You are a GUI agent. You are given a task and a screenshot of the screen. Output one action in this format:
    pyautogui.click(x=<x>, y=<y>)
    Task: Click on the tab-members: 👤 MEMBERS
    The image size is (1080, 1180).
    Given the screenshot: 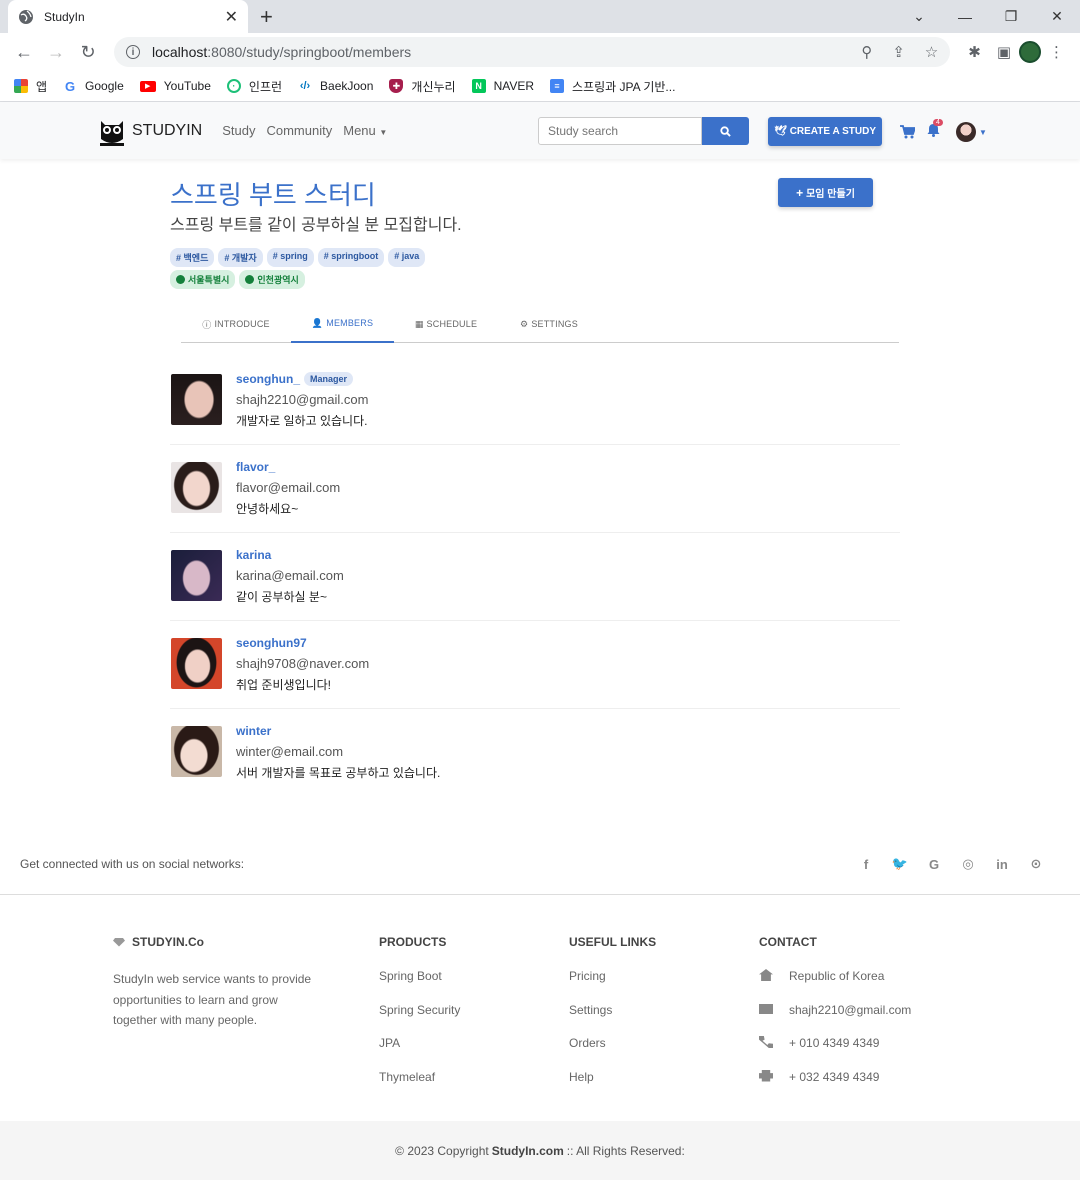 What is the action you would take?
    pyautogui.click(x=342, y=324)
    